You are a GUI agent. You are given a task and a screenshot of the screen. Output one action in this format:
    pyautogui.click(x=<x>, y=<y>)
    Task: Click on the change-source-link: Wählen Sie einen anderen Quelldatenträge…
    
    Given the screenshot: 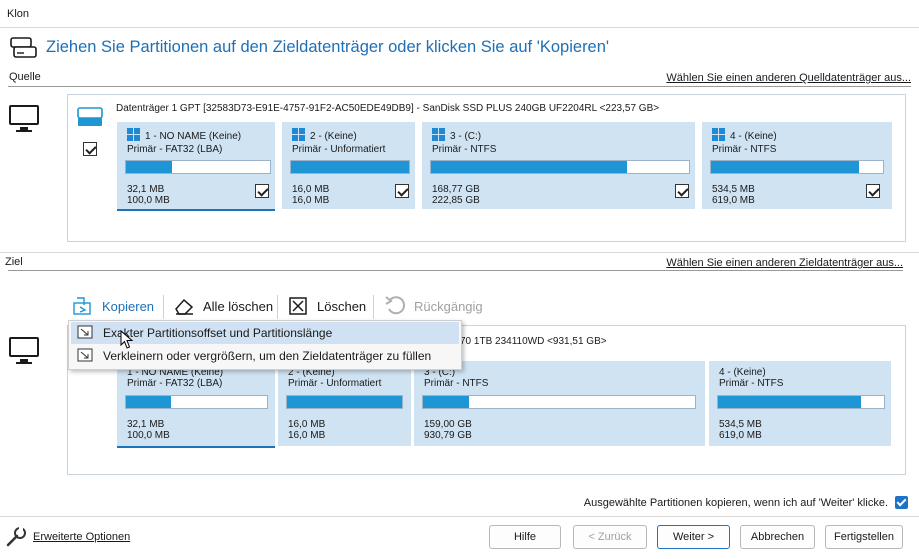 What is the action you would take?
    pyautogui.click(x=788, y=78)
    